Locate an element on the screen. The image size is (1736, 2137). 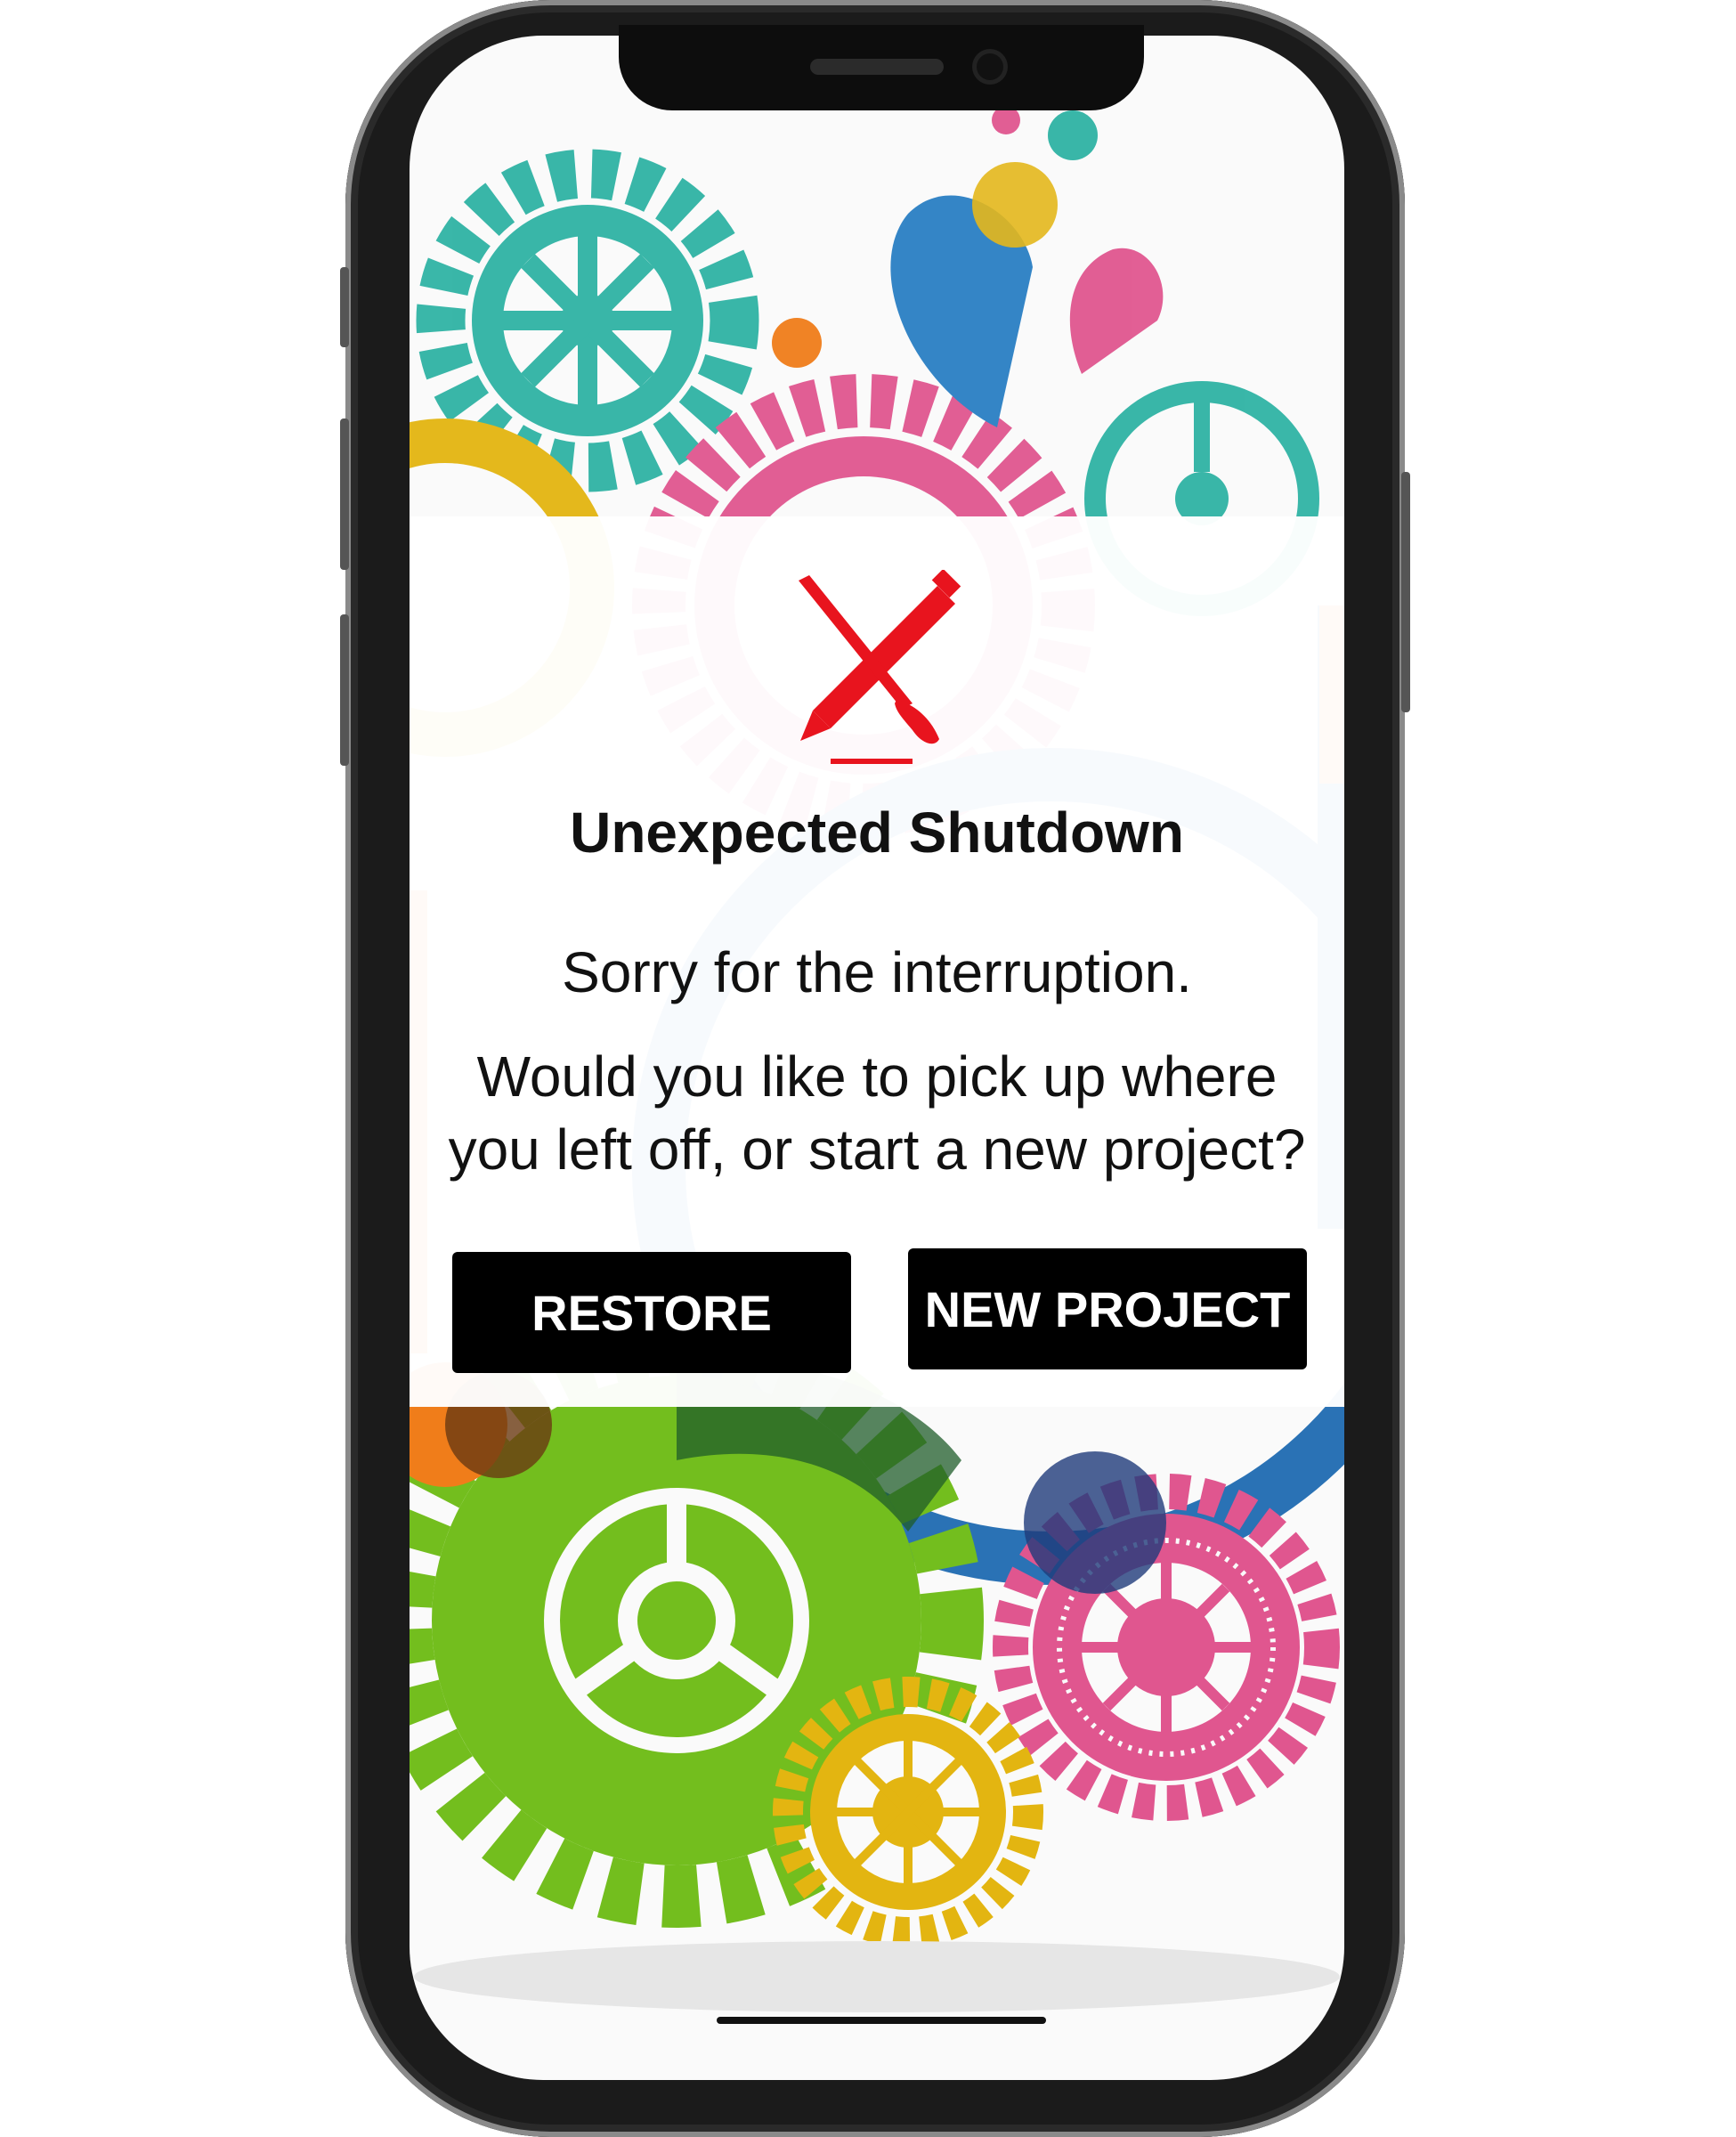
volume-up-button is located at coordinates (344, 494).